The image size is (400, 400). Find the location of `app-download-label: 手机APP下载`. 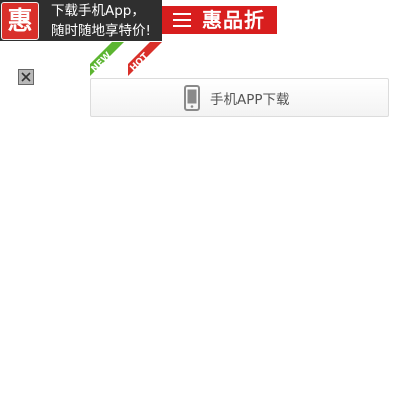

app-download-label: 手机APP下载 is located at coordinates (250, 99).